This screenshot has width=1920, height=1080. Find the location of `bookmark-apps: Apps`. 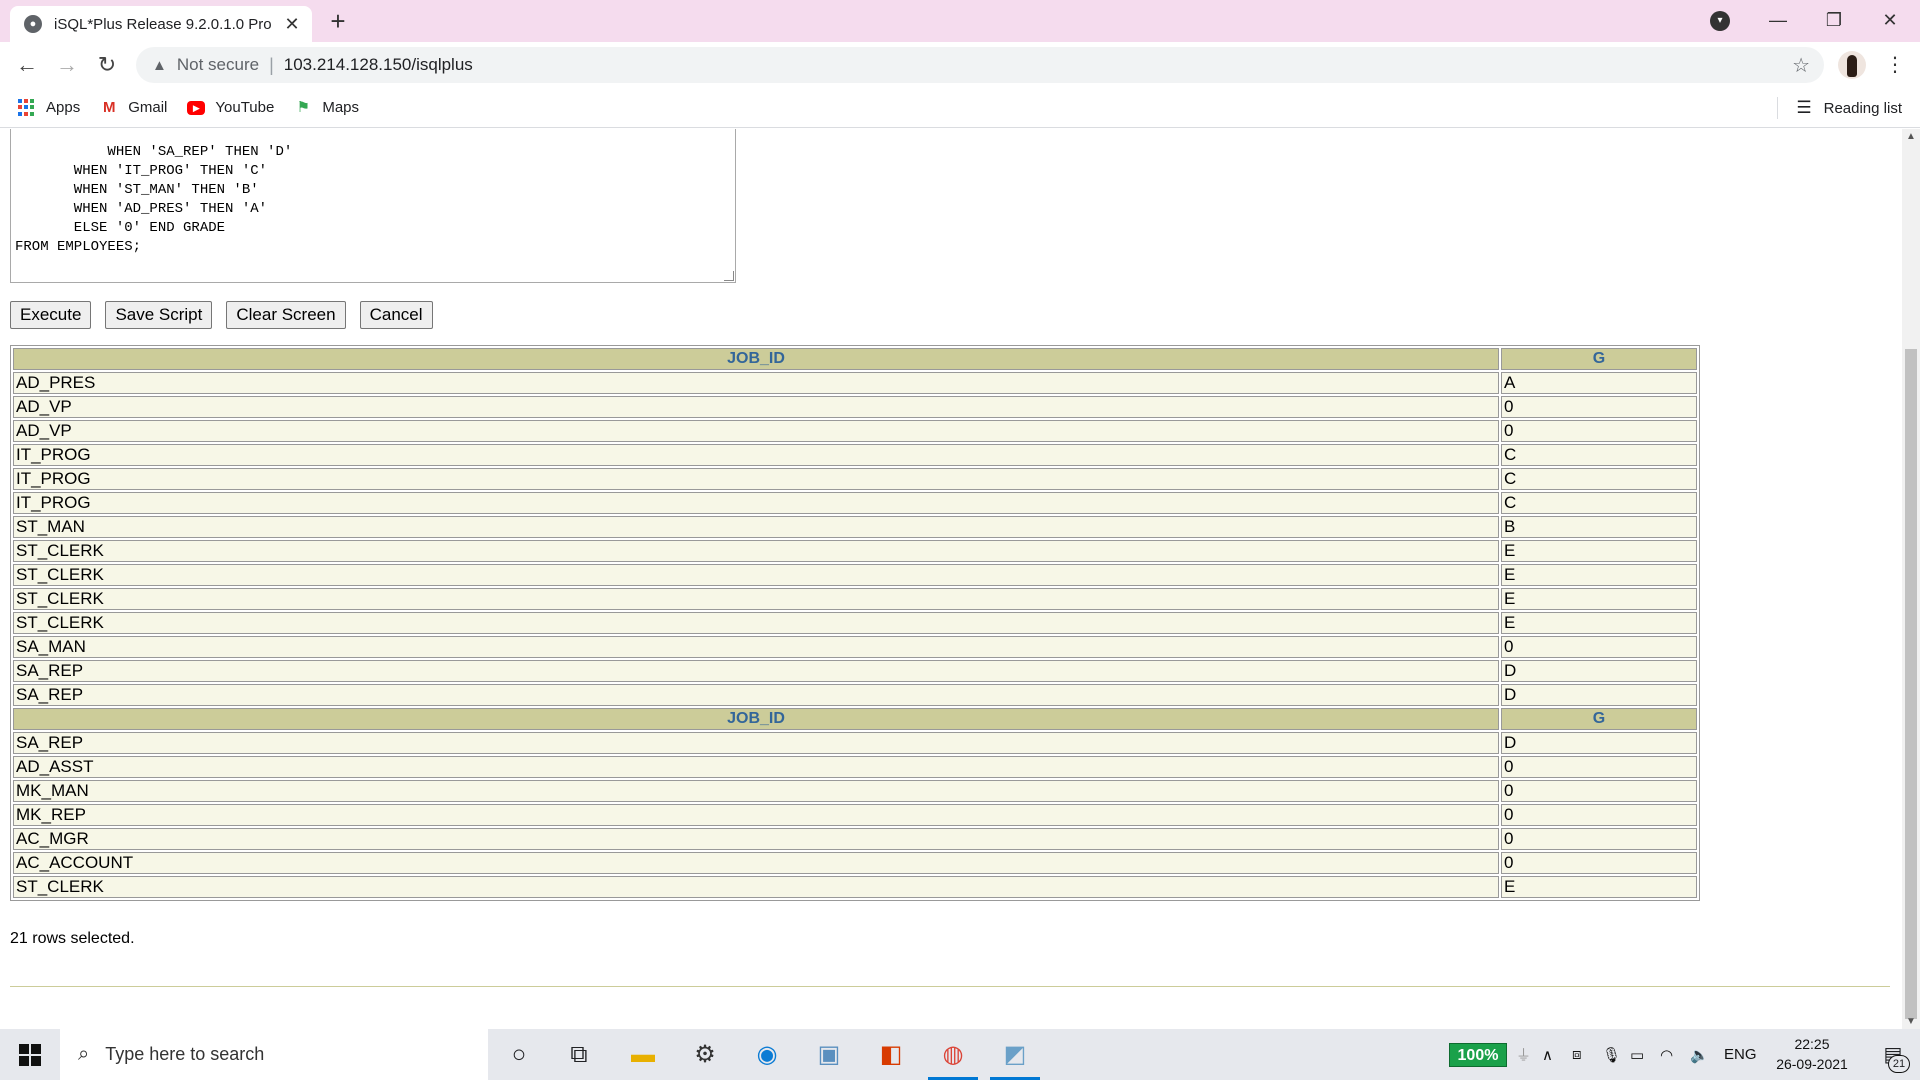

bookmark-apps: Apps is located at coordinates (49, 107).